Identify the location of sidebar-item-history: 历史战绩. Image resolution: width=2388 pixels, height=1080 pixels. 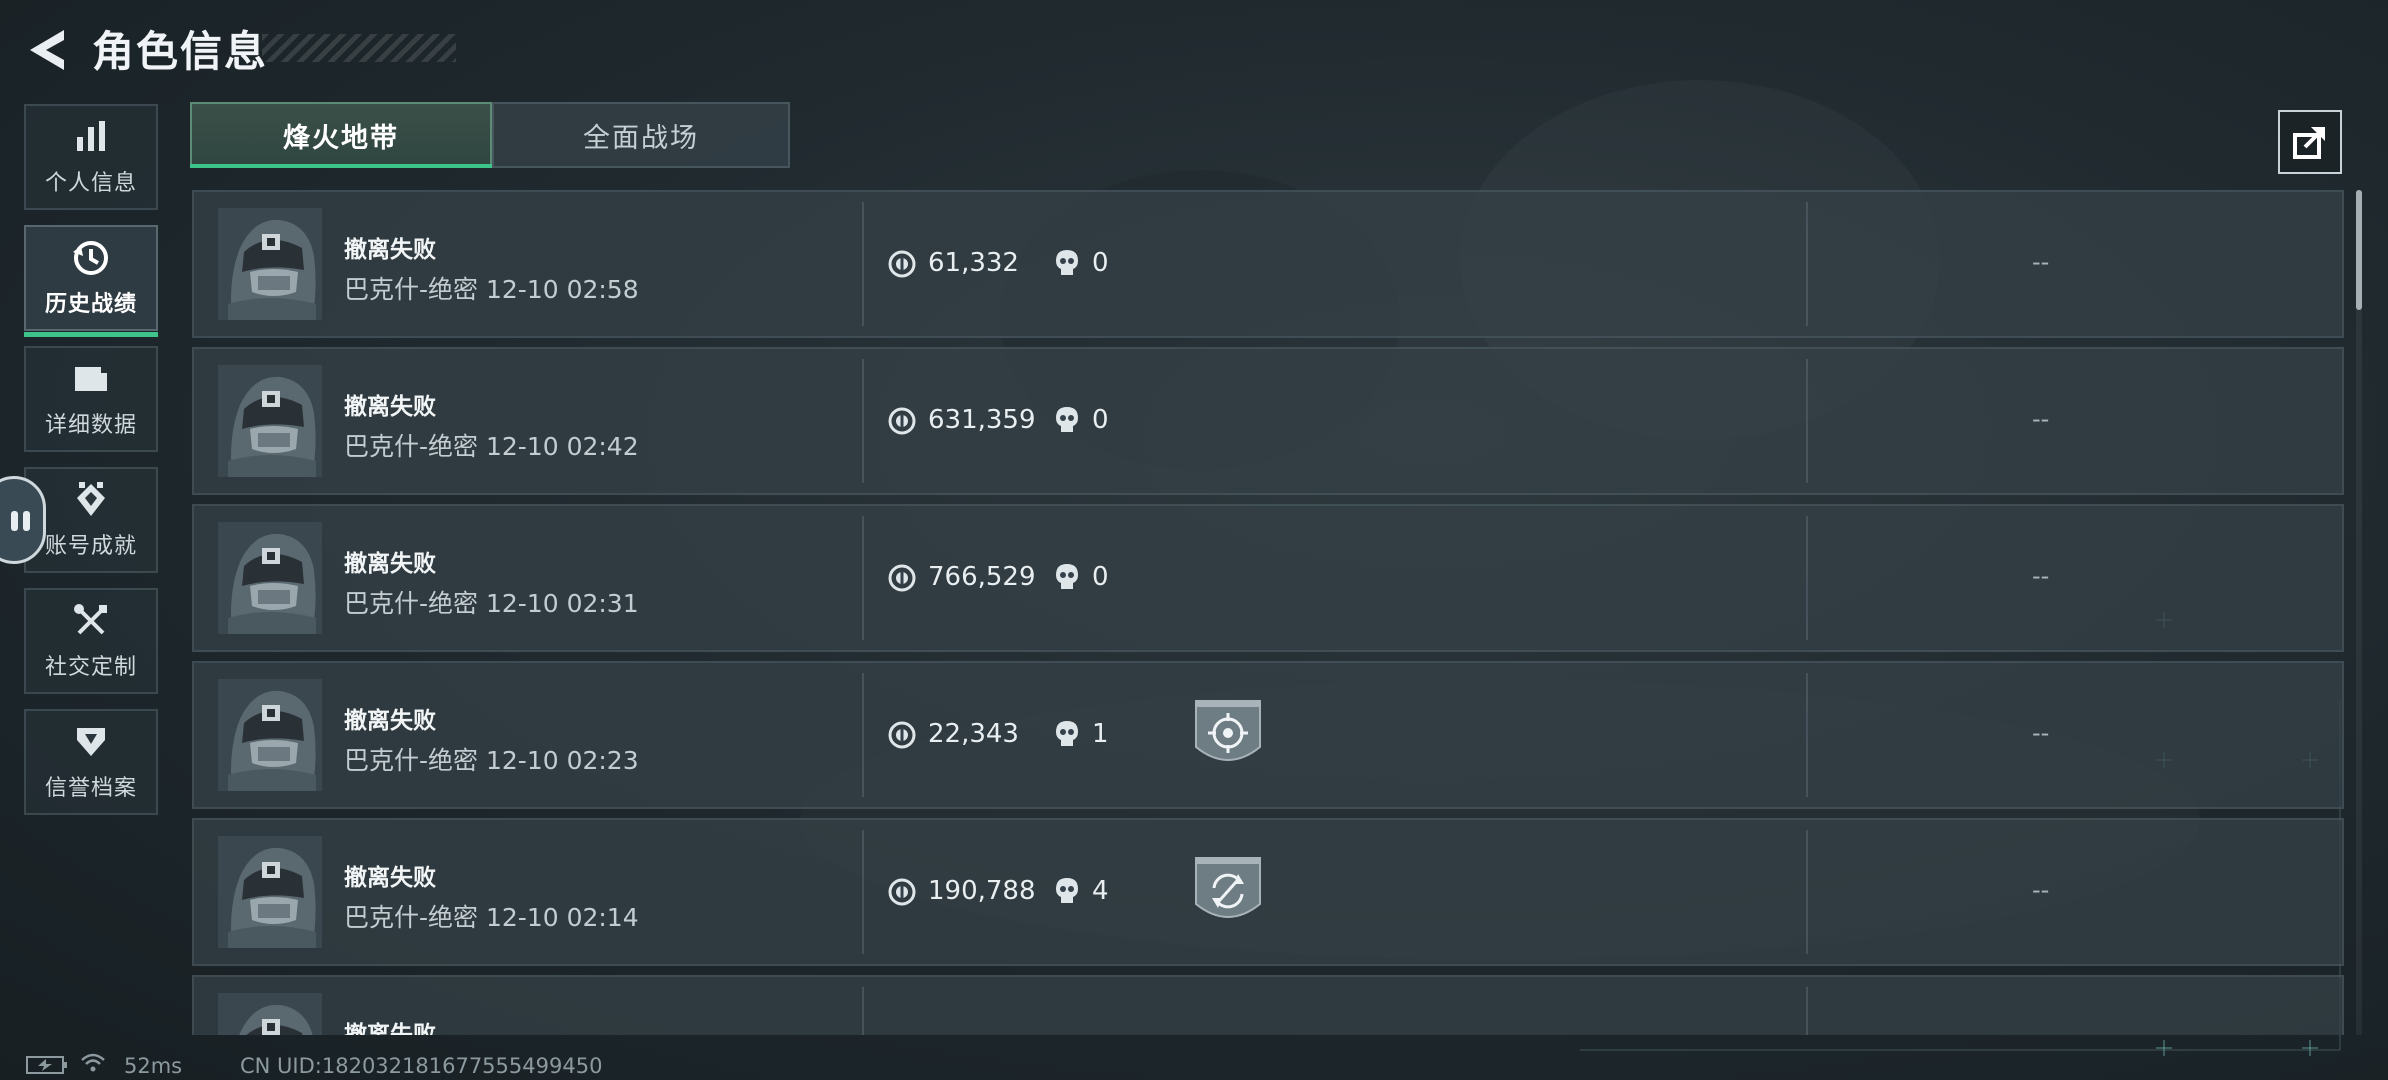
(91, 281).